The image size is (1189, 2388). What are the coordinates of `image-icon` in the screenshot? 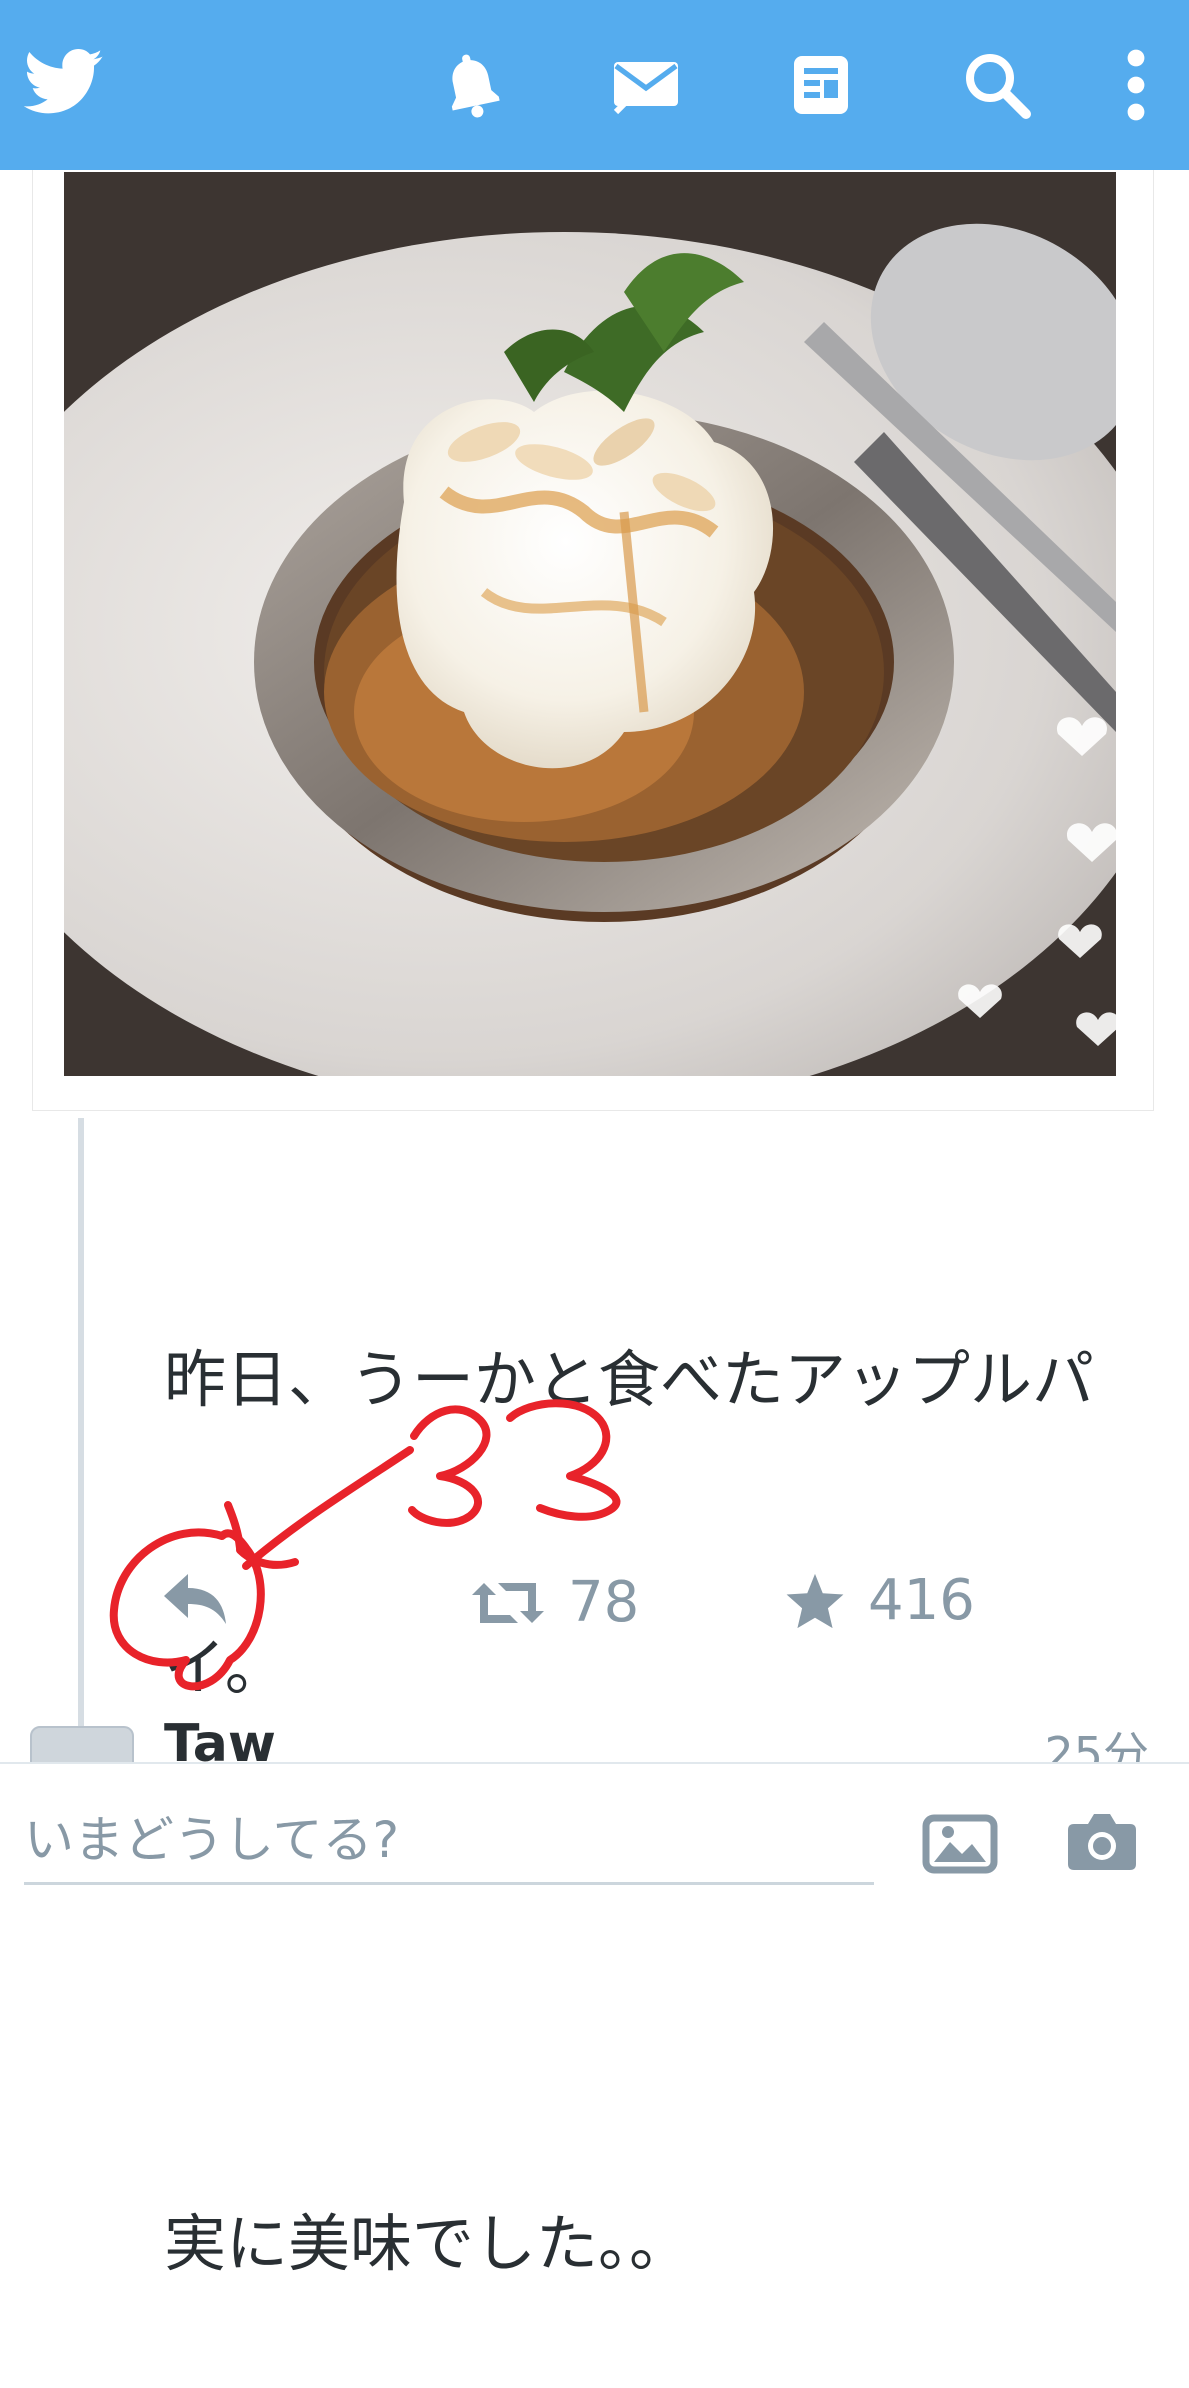 It's located at (960, 1844).